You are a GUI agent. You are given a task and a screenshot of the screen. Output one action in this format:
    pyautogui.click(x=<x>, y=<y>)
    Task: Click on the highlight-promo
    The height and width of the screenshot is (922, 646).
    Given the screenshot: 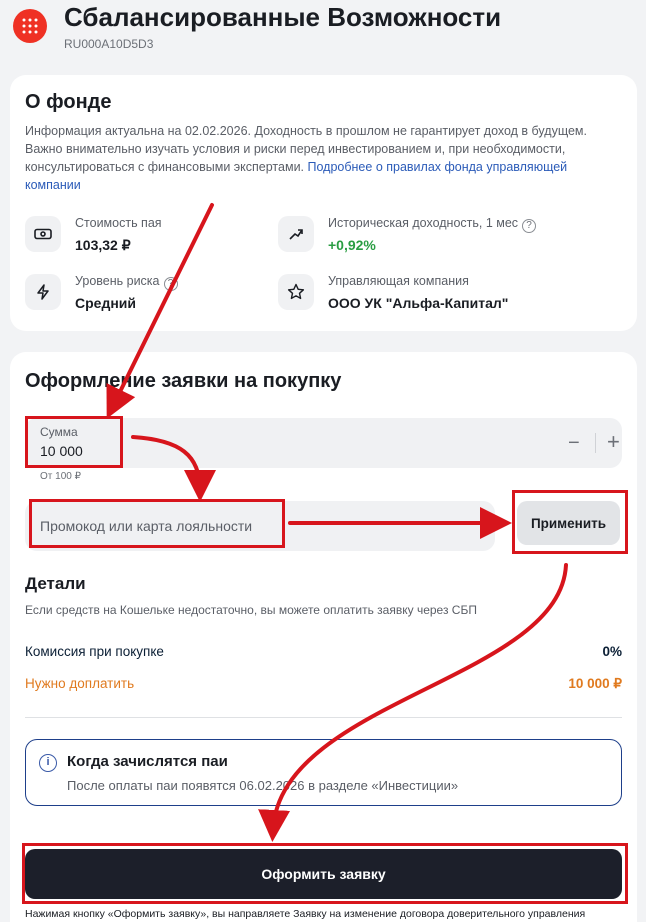 What is the action you would take?
    pyautogui.click(x=157, y=523)
    